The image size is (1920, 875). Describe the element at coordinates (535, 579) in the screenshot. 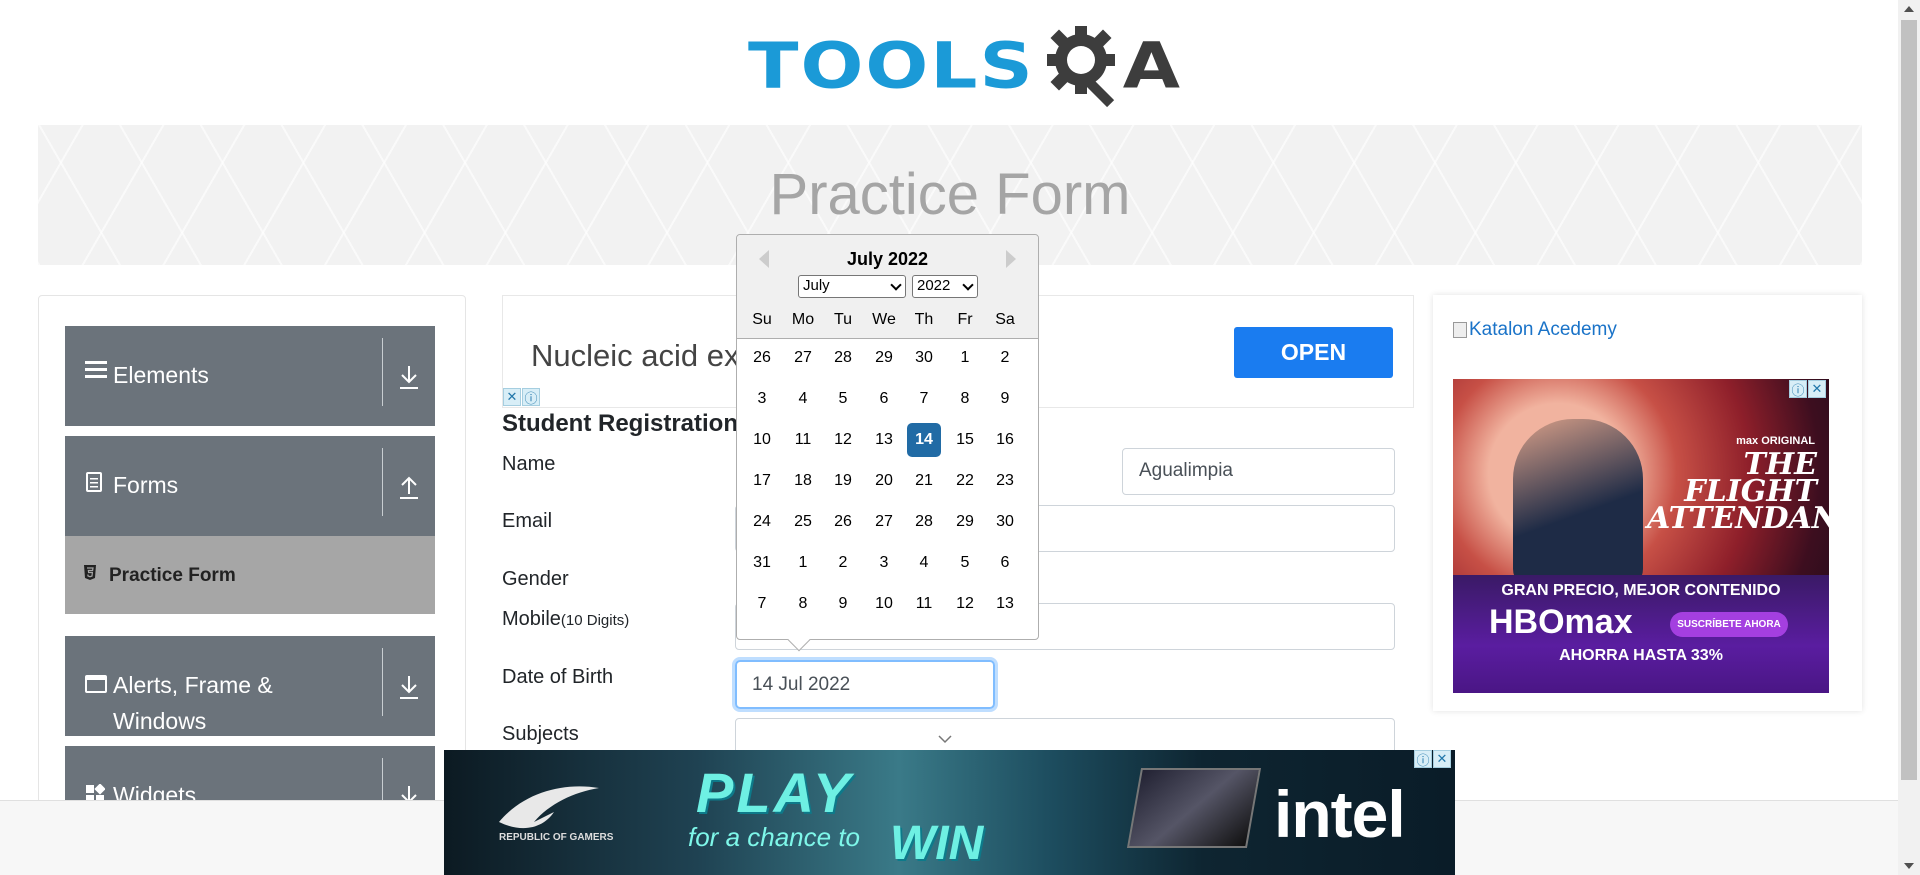

I see `gender-label: Gender` at that location.